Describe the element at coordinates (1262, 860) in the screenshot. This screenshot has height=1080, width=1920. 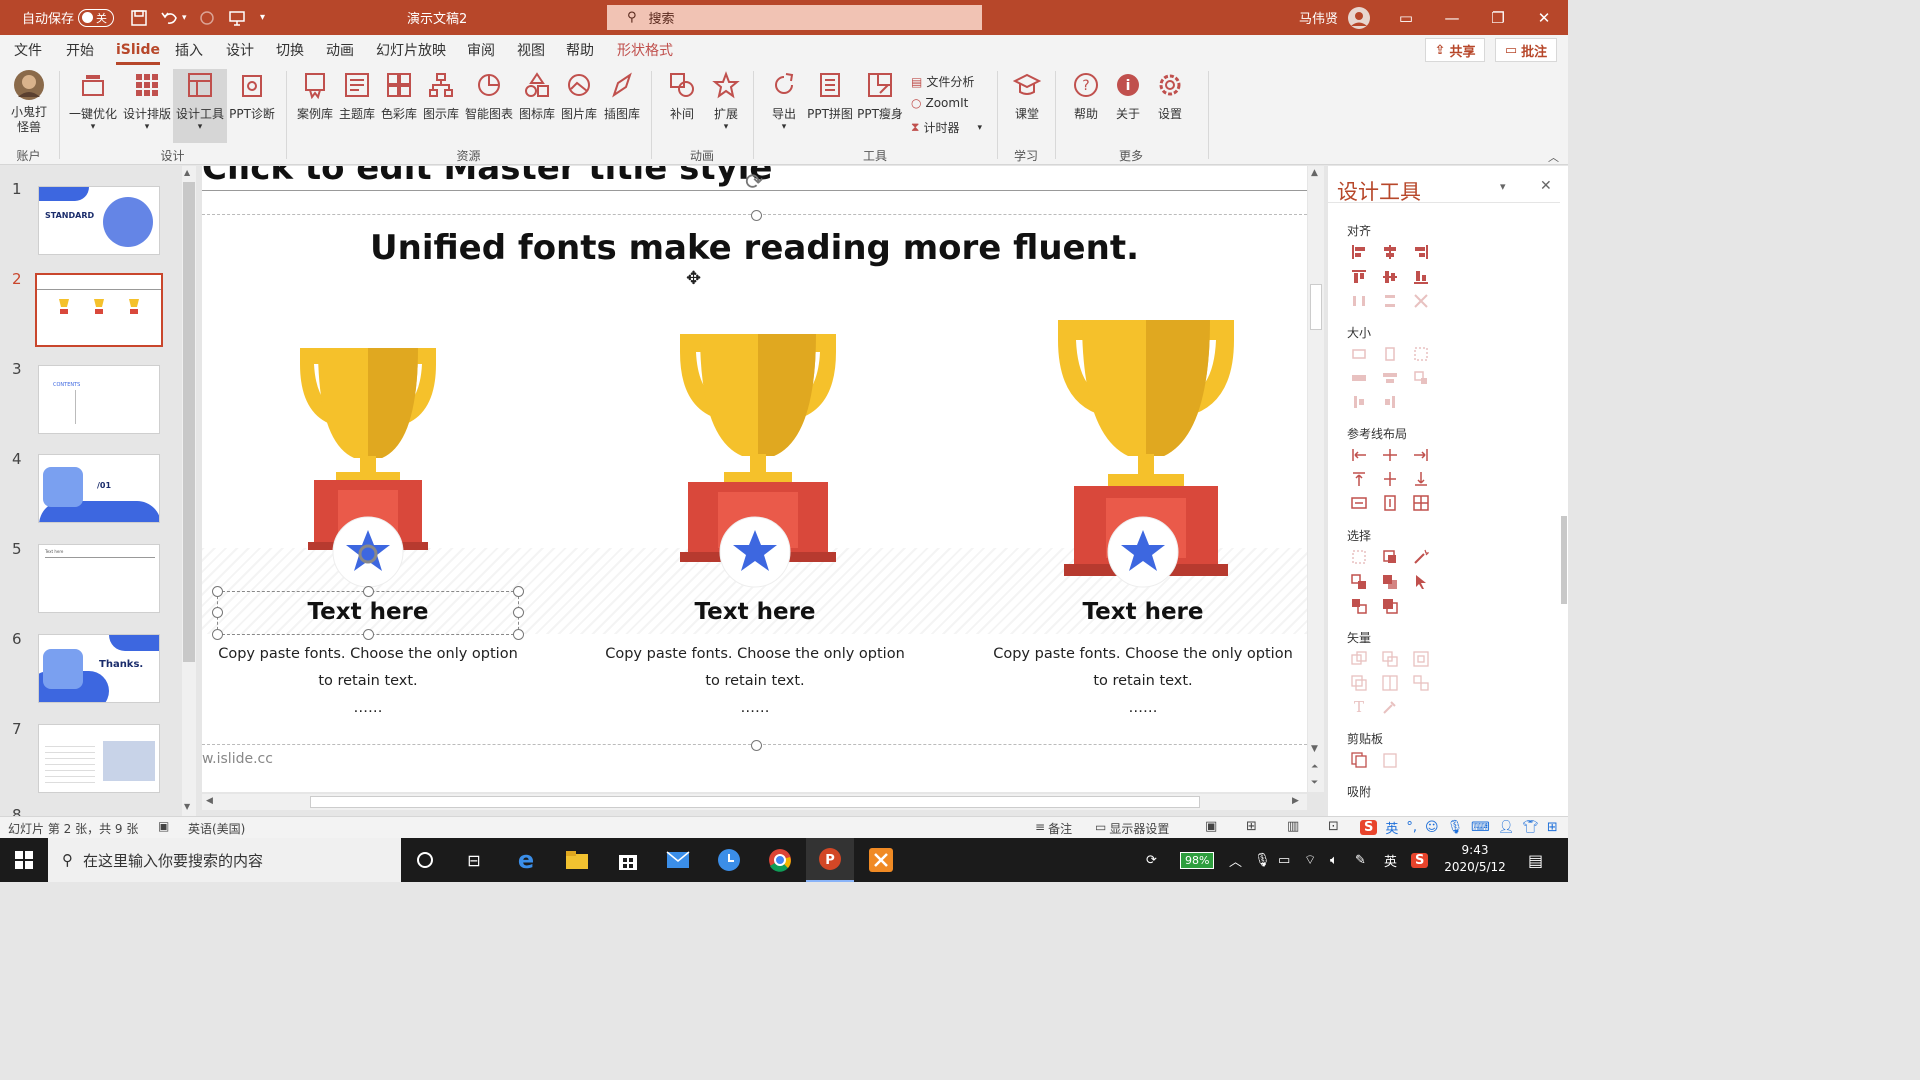
I see `microphone-tray-icon: 🎙︎` at that location.